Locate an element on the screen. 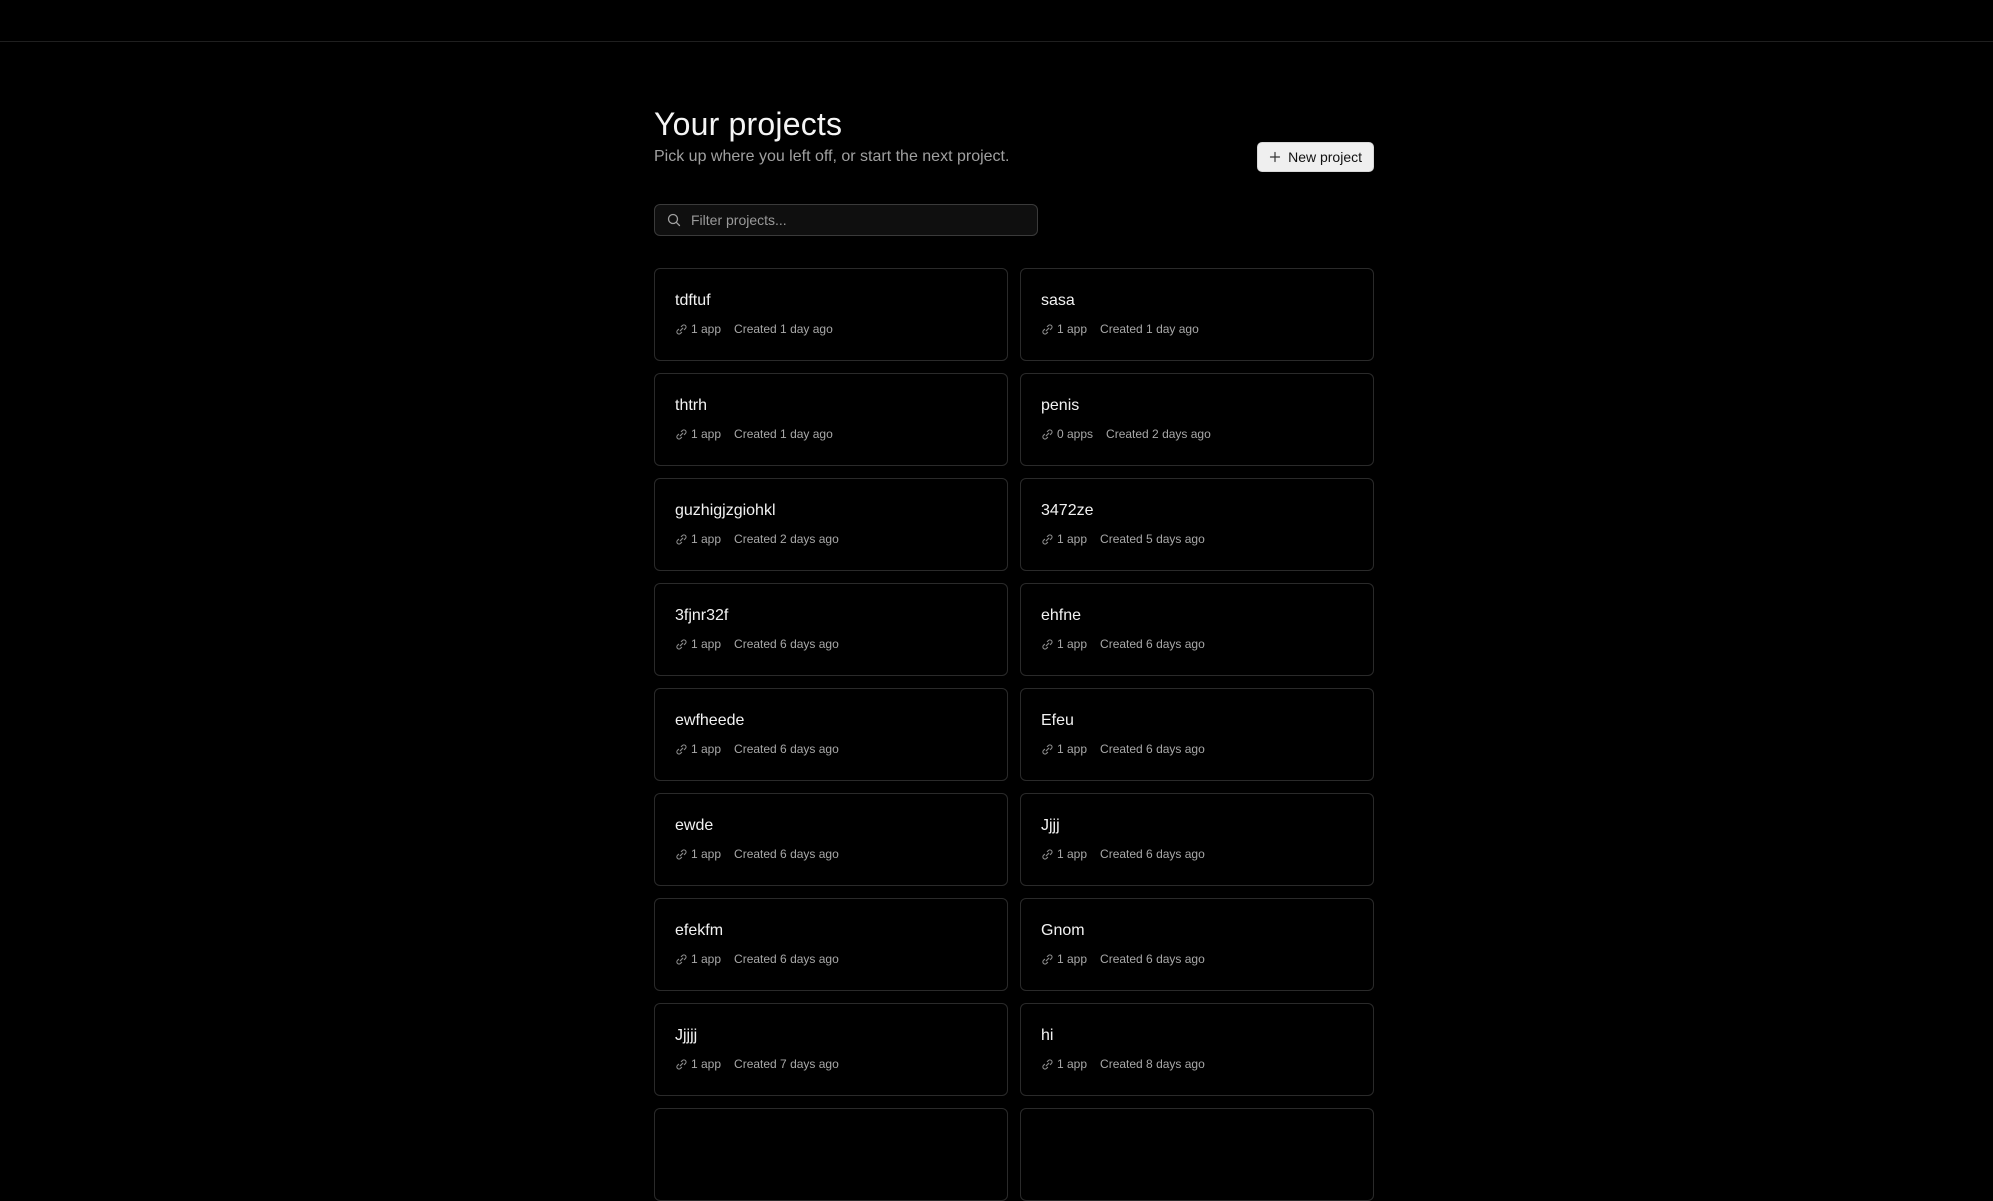  project-app-count: 0 apps is located at coordinates (1075, 434).